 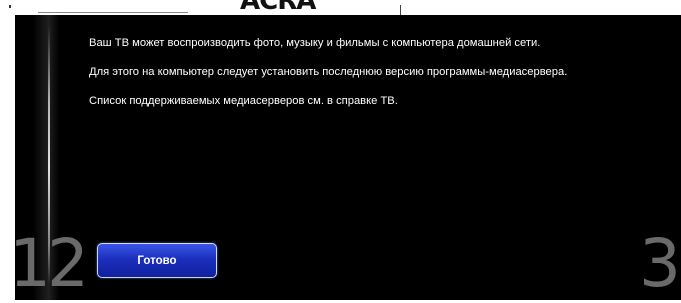 What do you see at coordinates (113, 12) in the screenshot?
I see `top-rule` at bounding box center [113, 12].